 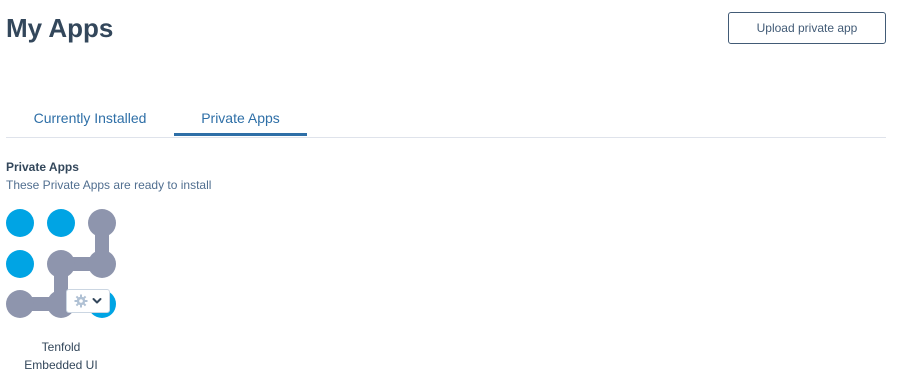 What do you see at coordinates (61, 290) in the screenshot?
I see `app-card: Tenfold Embedded UI` at bounding box center [61, 290].